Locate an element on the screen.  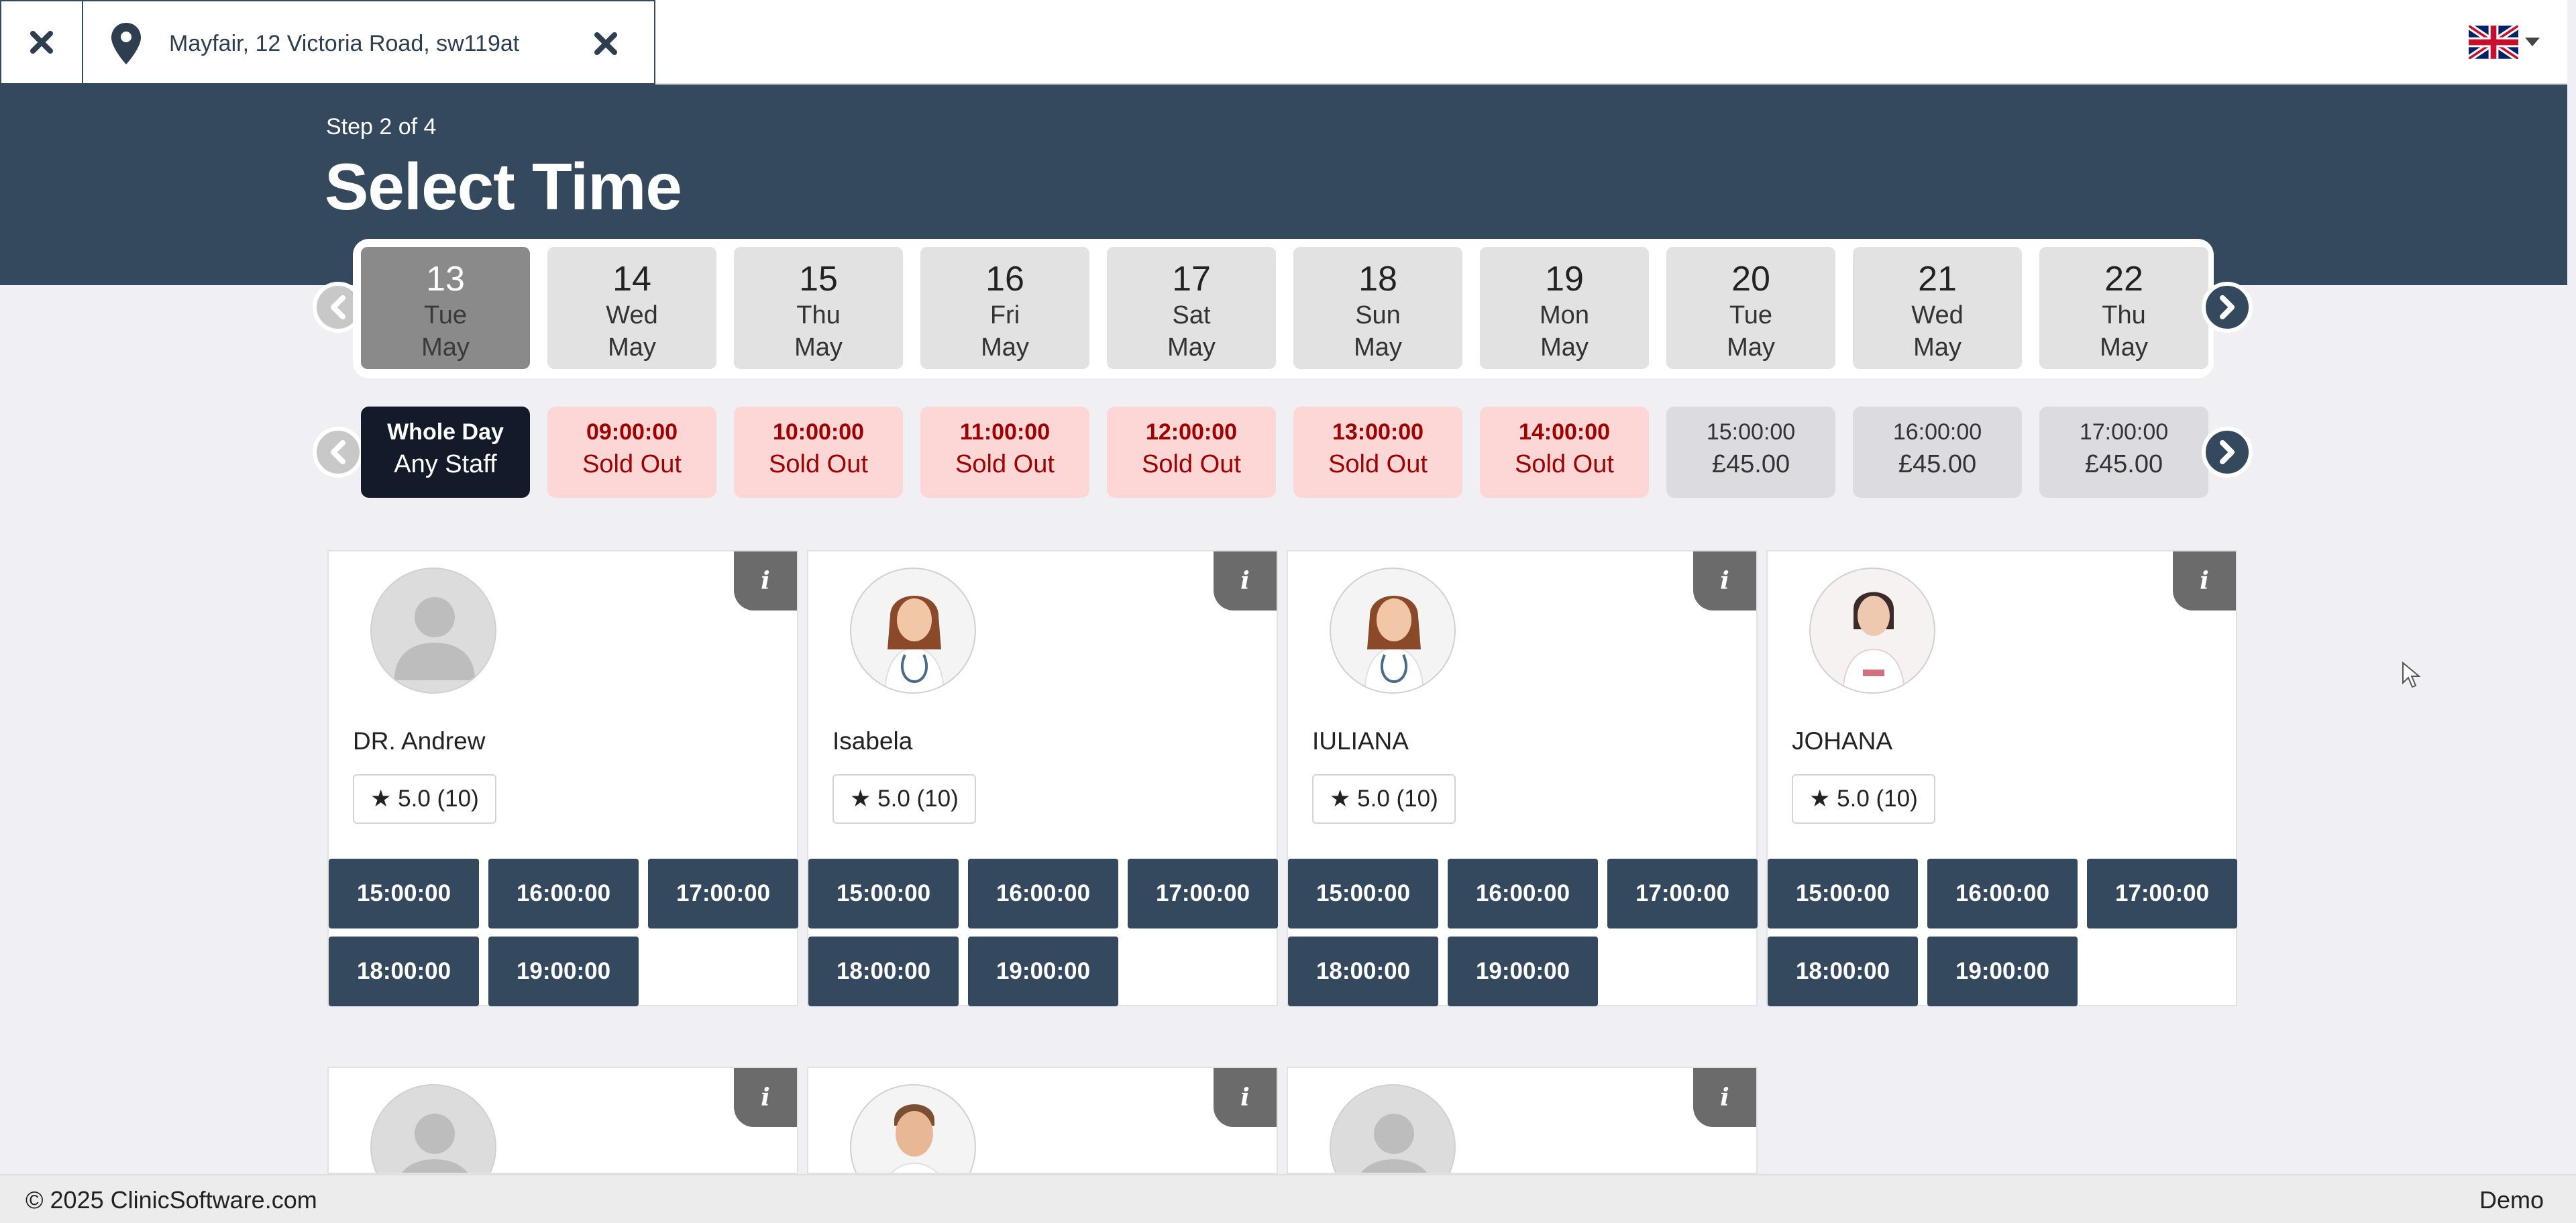
time-option: 14:00:00 Sold Out is located at coordinates (1564, 452).